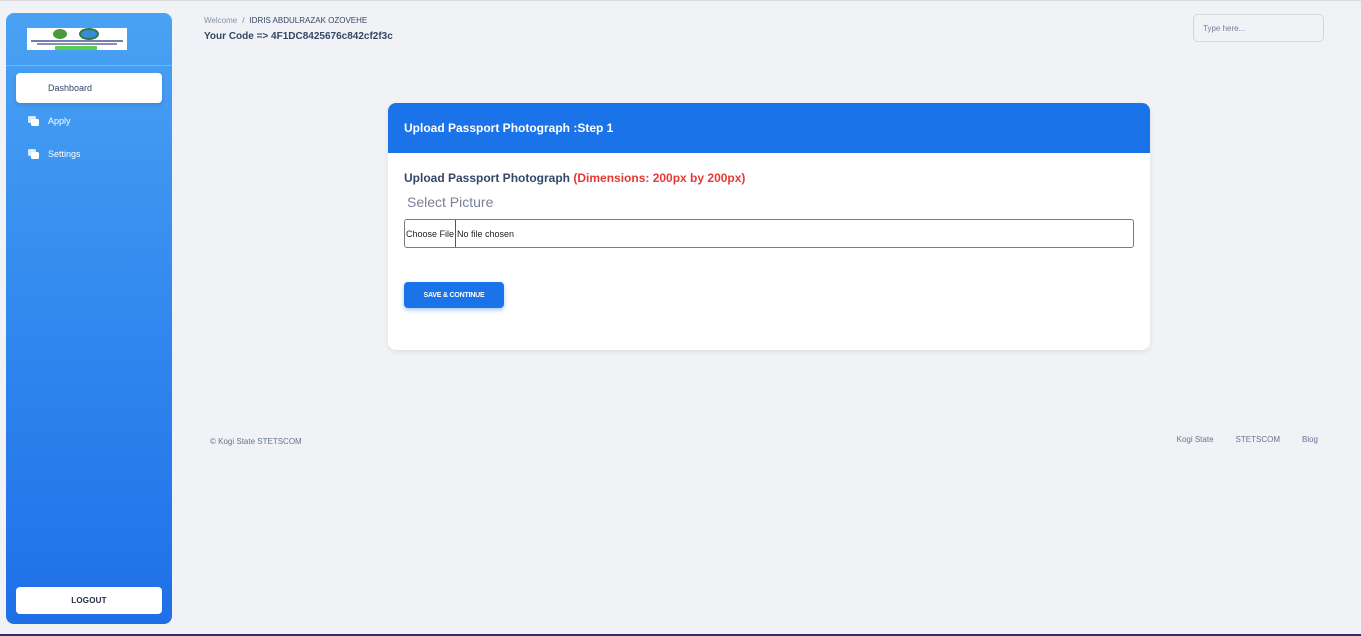 The image size is (1361, 636). What do you see at coordinates (64, 154) in the screenshot?
I see `sidebar-item-label: Settings` at bounding box center [64, 154].